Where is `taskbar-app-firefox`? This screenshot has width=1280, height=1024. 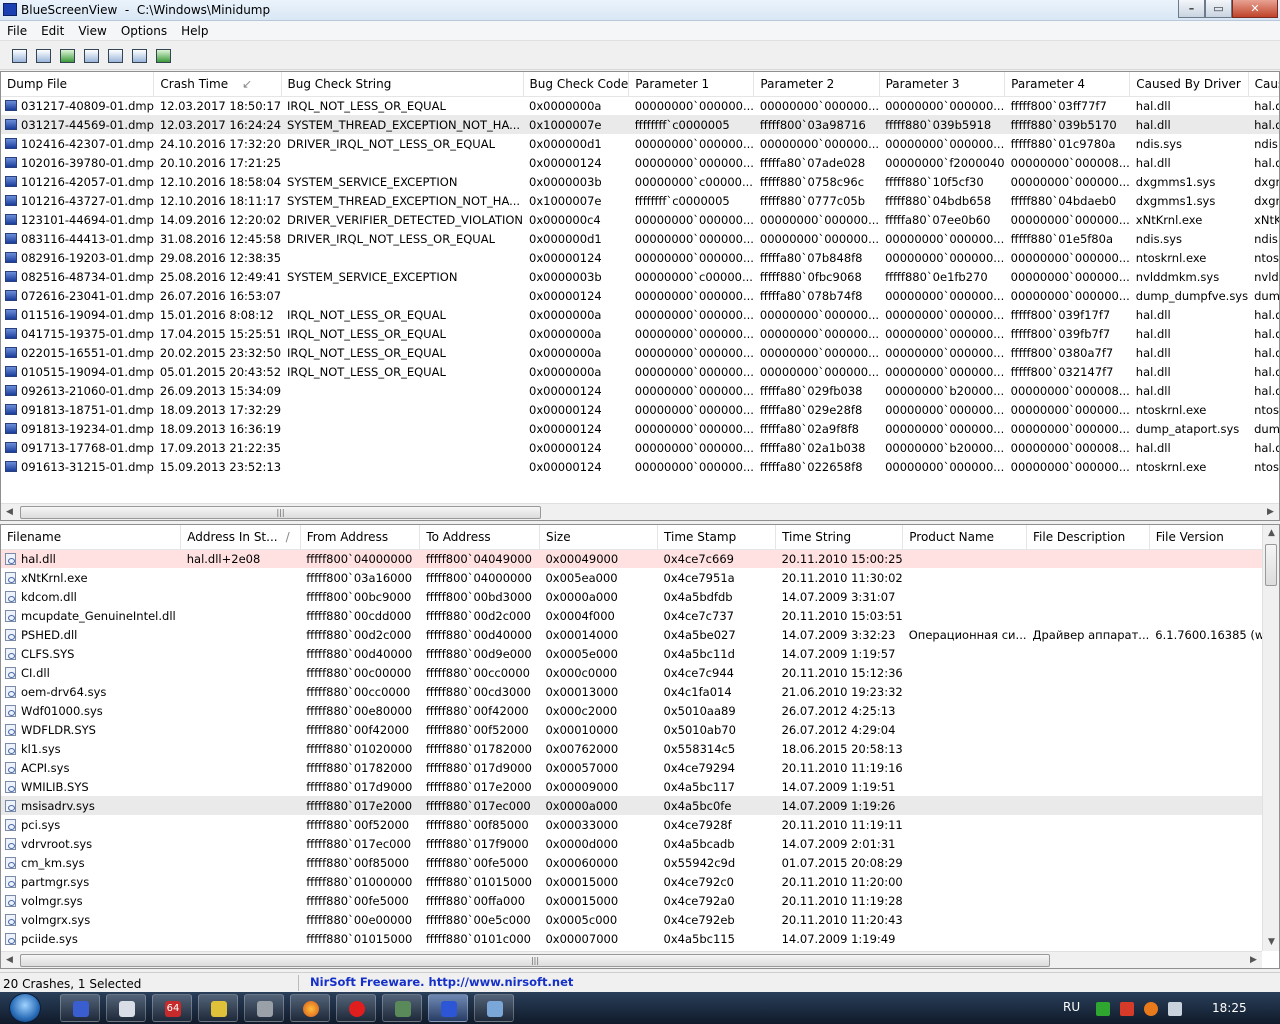 taskbar-app-firefox is located at coordinates (310, 1008).